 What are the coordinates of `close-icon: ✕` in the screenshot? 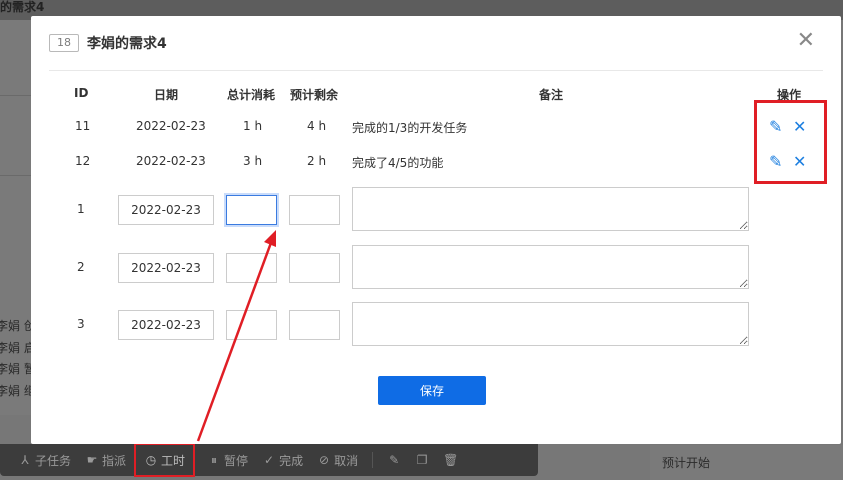 It's located at (806, 41).